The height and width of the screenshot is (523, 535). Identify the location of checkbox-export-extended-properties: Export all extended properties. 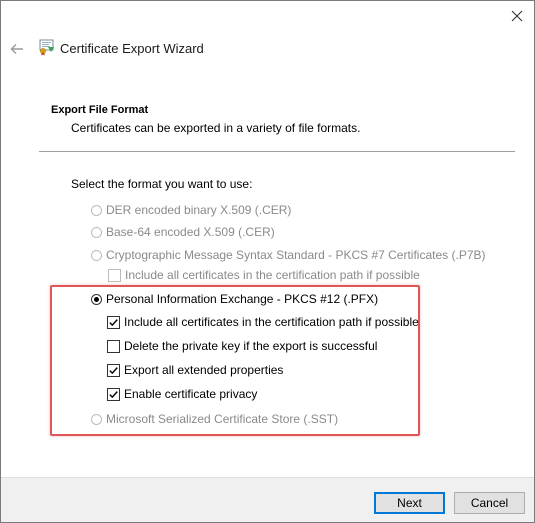
(195, 370).